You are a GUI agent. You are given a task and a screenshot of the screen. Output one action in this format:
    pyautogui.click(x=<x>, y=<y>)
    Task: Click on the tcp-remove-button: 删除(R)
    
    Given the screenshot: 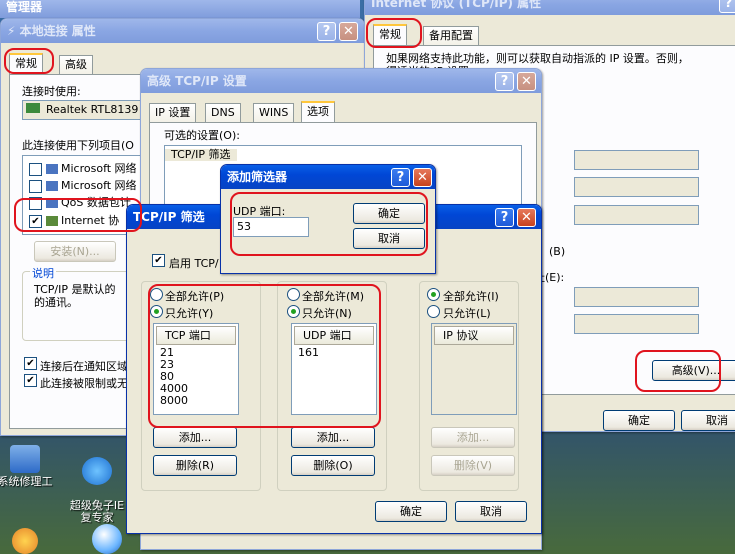 What is the action you would take?
    pyautogui.click(x=195, y=465)
    